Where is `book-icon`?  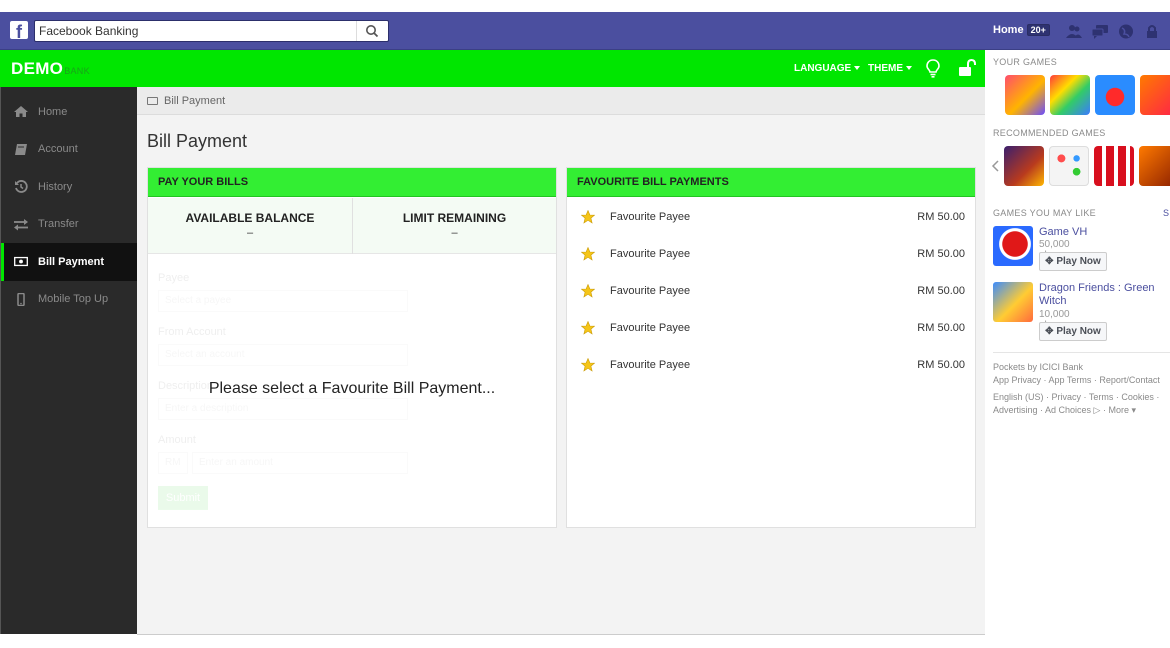 book-icon is located at coordinates (21, 149).